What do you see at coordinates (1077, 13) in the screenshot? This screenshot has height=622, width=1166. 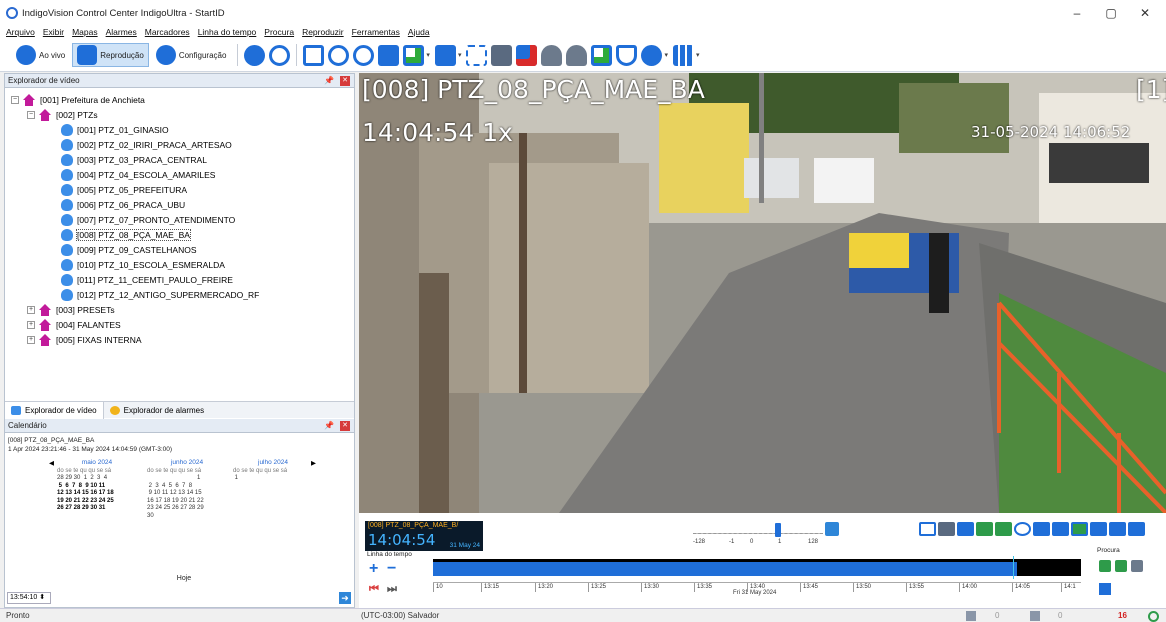 I see `minimize-button: –` at bounding box center [1077, 13].